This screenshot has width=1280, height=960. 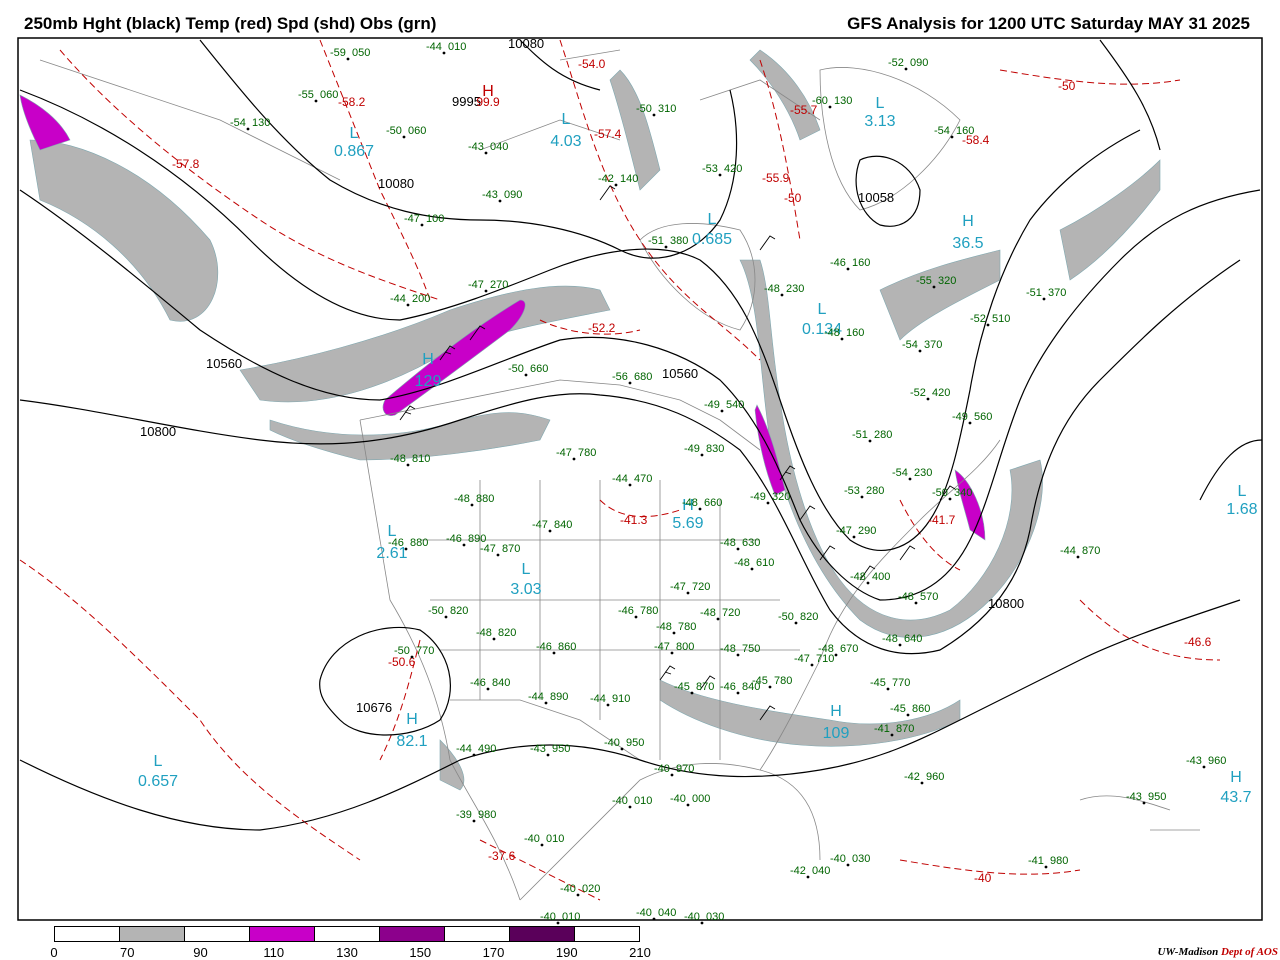 I want to click on obs-height: 340, so click(x=963, y=493).